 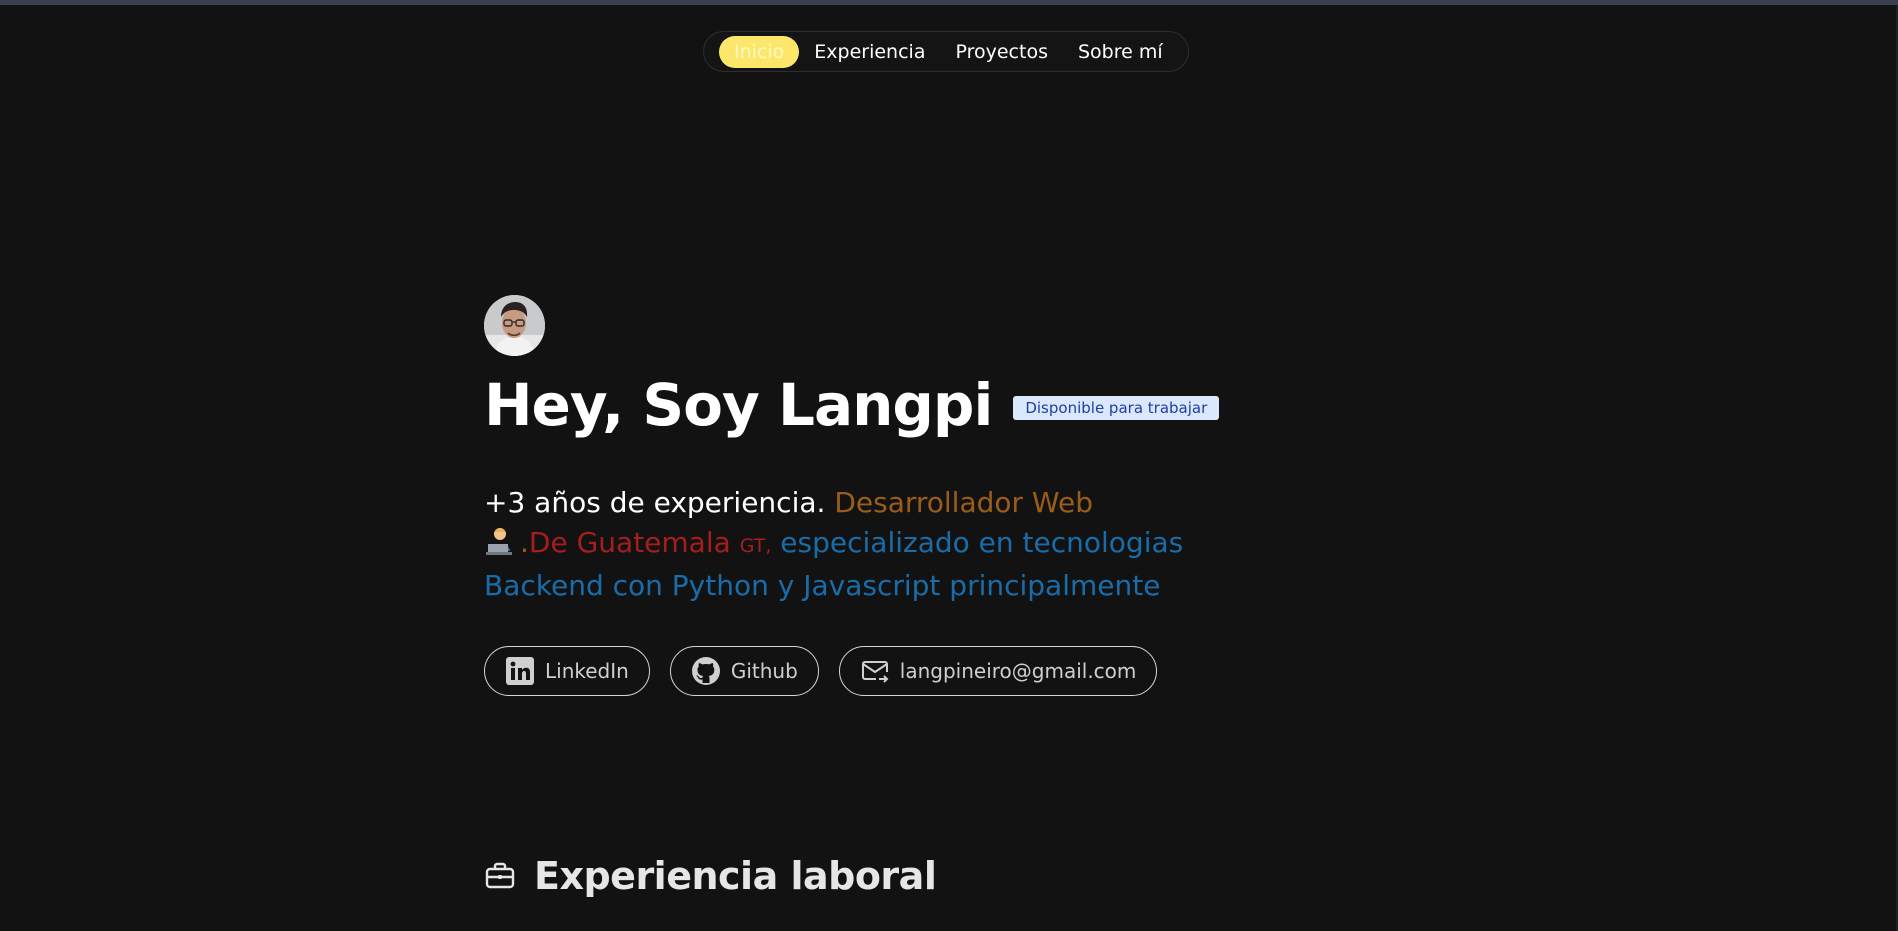 I want to click on github-button: Github, so click(x=744, y=671).